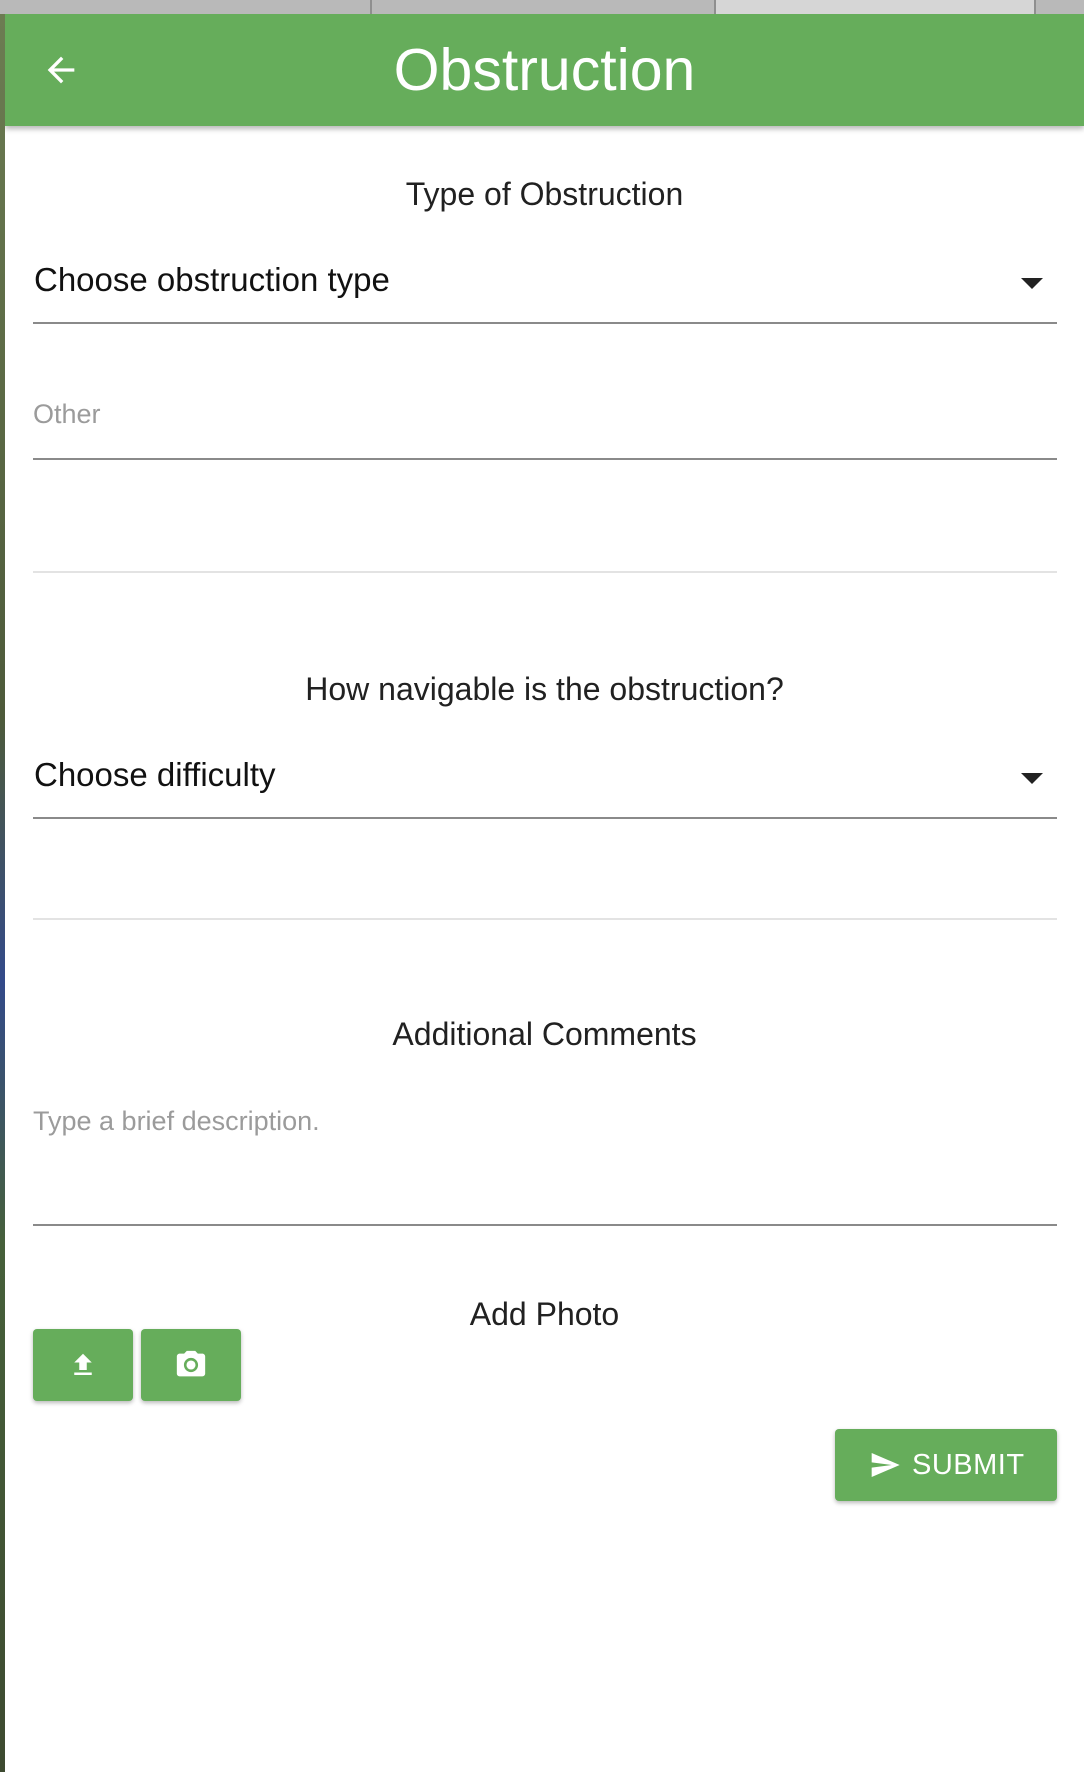 The image size is (1084, 1772). I want to click on camera-icon, so click(191, 1363).